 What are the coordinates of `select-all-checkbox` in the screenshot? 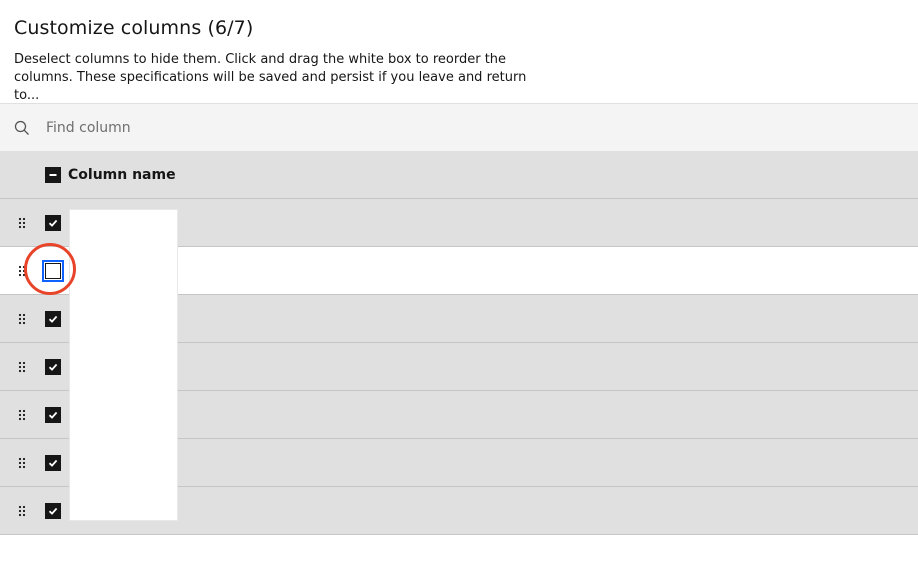 It's located at (53, 174).